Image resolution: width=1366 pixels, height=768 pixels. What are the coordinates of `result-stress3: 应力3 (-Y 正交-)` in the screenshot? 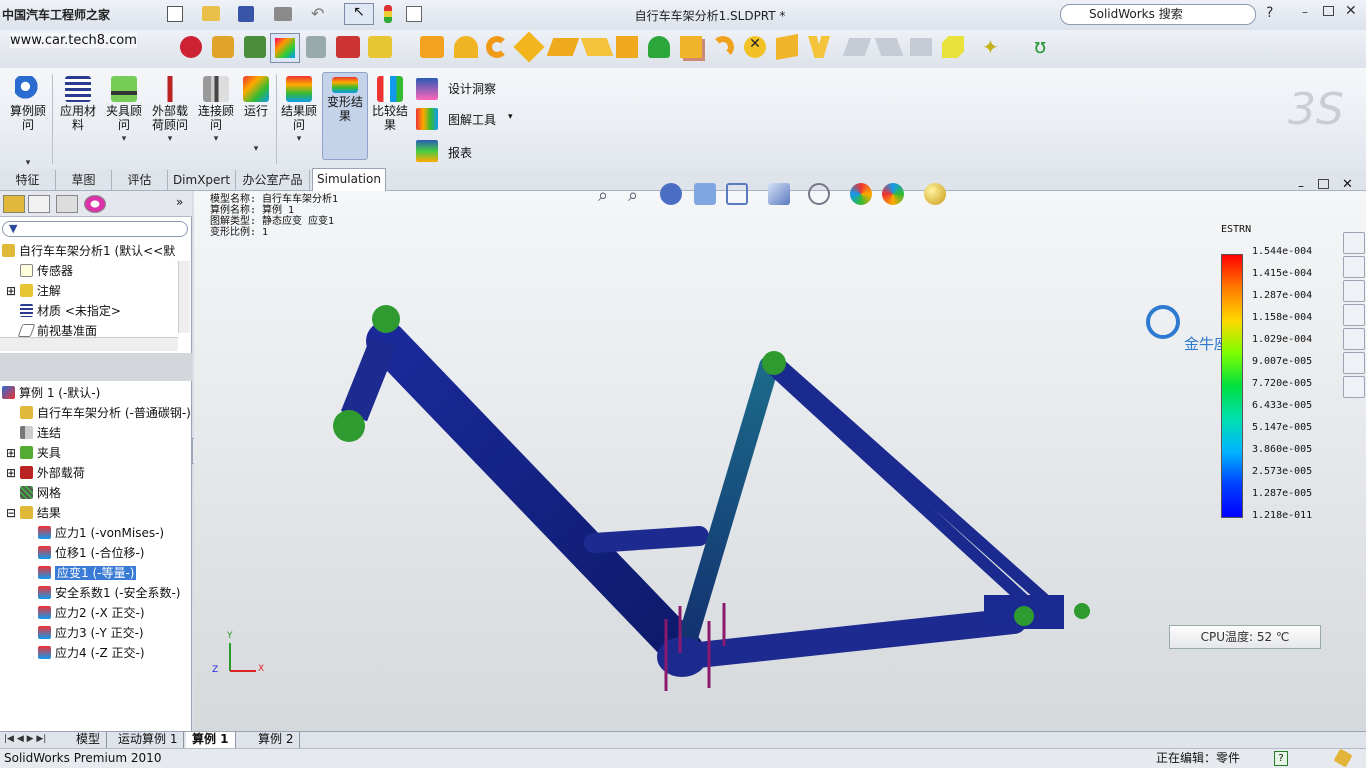 It's located at (91, 633).